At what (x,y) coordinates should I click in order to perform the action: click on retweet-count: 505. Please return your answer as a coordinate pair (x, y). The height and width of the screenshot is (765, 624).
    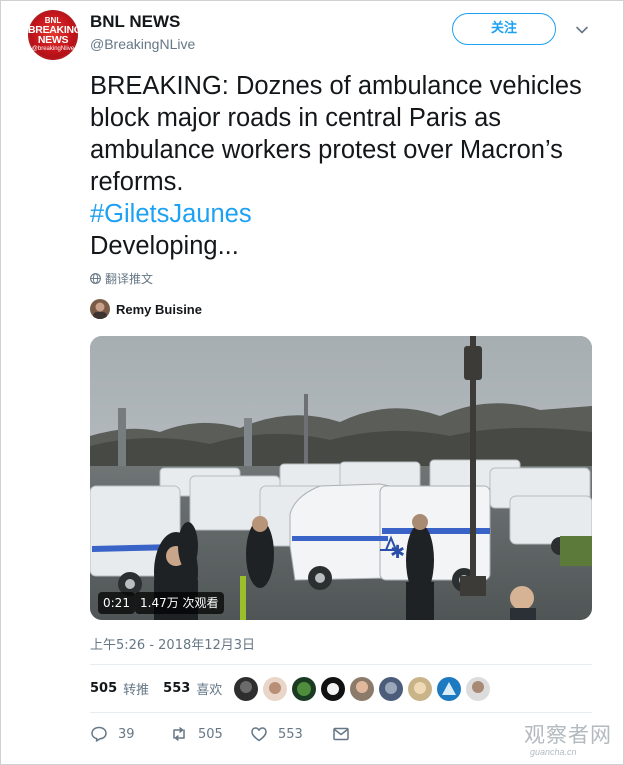
    Looking at the image, I should click on (210, 734).